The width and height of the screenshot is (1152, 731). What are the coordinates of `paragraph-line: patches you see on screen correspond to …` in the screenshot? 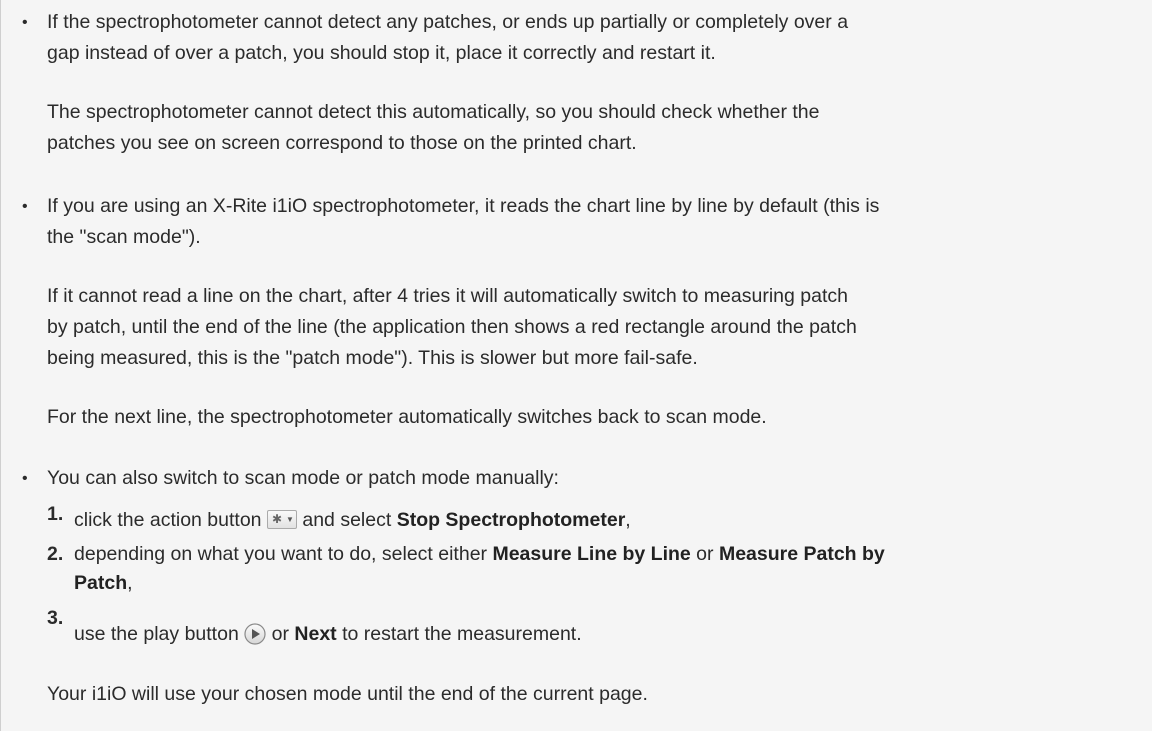 It's located at (342, 143).